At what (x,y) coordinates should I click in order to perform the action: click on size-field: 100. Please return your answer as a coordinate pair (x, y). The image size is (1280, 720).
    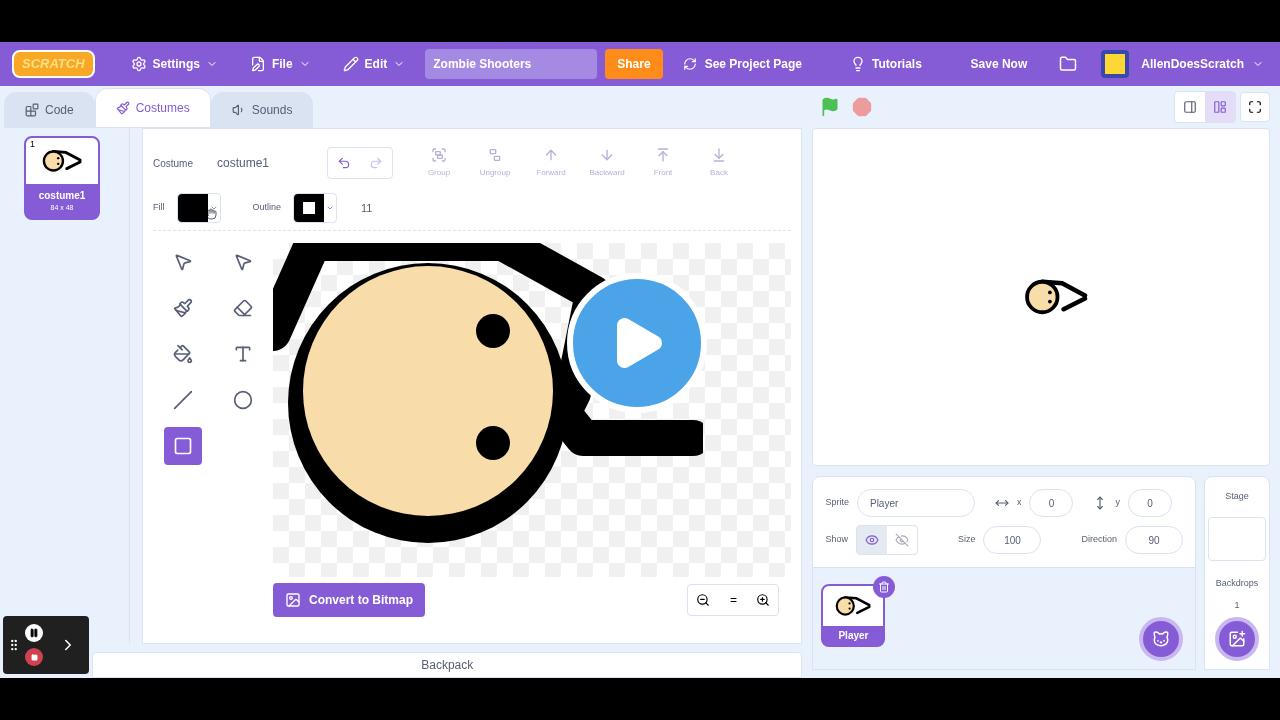
    Looking at the image, I should click on (1012, 540).